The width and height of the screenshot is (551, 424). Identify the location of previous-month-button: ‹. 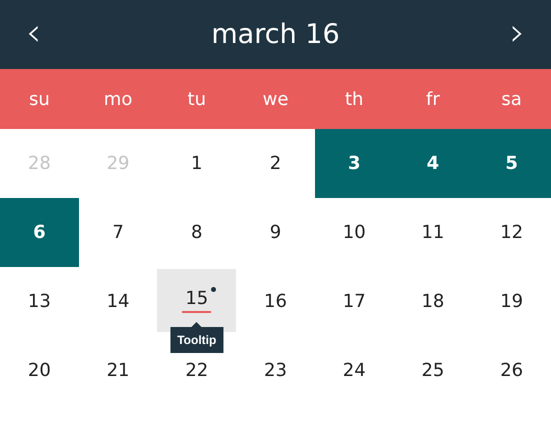
(34, 34).